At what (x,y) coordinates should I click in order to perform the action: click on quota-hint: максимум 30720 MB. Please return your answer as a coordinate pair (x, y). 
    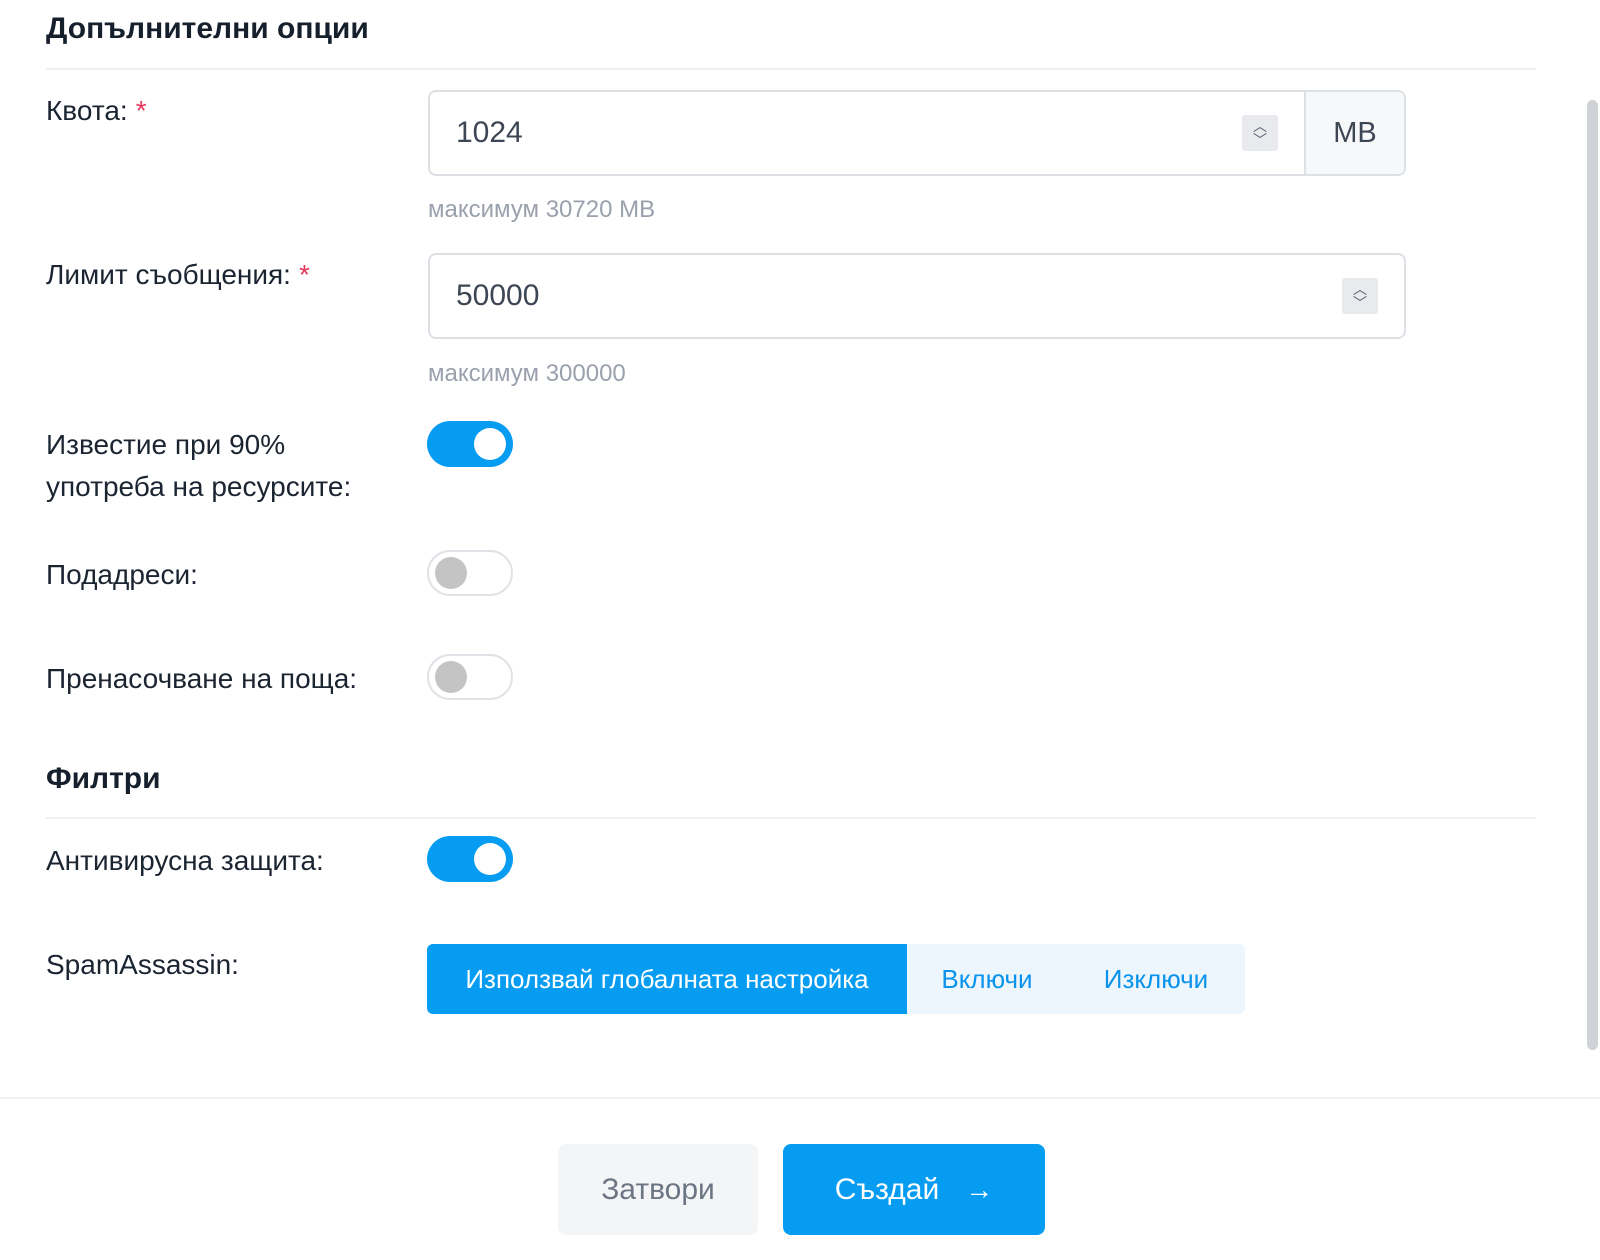
    Looking at the image, I should click on (542, 209).